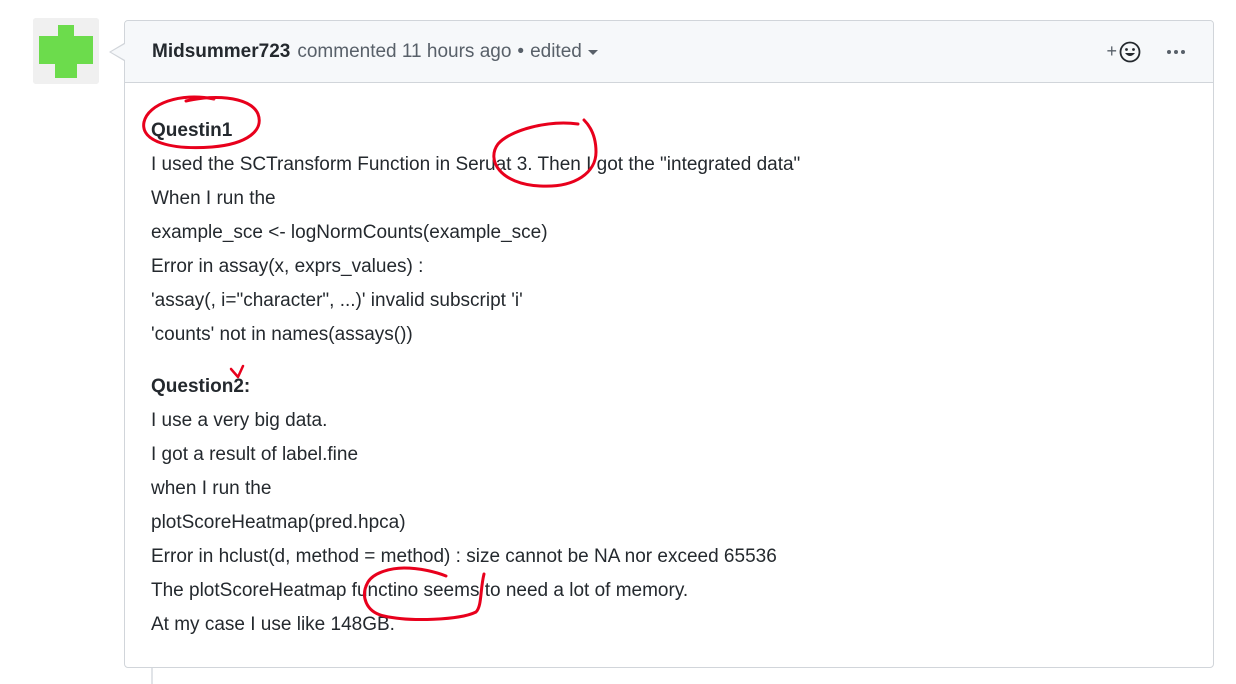 The height and width of the screenshot is (684, 1236). What do you see at coordinates (1145, 52) in the screenshot?
I see `comment-actions: +` at bounding box center [1145, 52].